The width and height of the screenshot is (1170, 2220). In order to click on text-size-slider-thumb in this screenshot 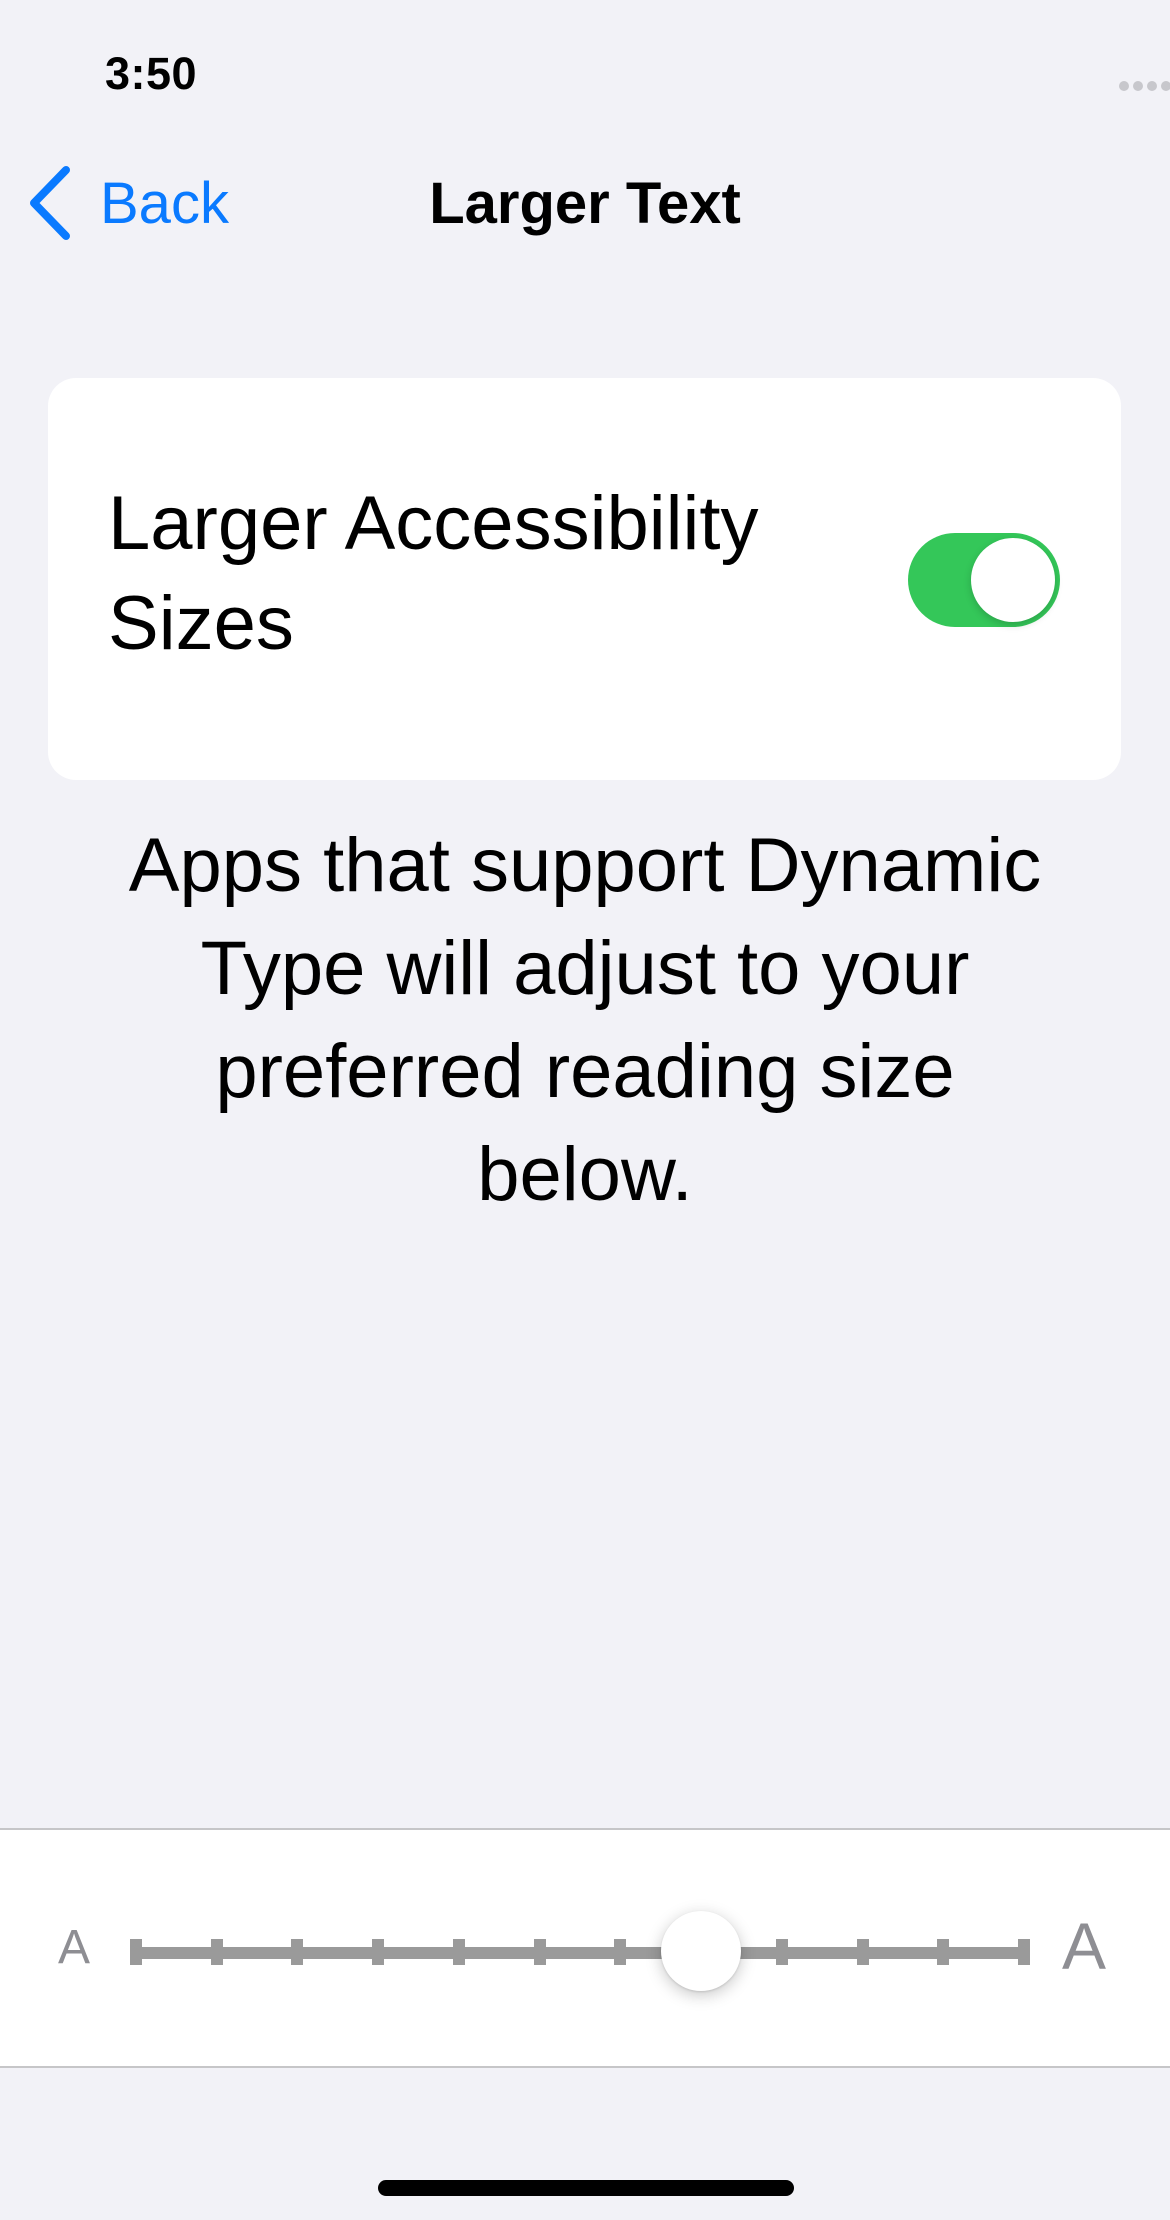, I will do `click(701, 1951)`.